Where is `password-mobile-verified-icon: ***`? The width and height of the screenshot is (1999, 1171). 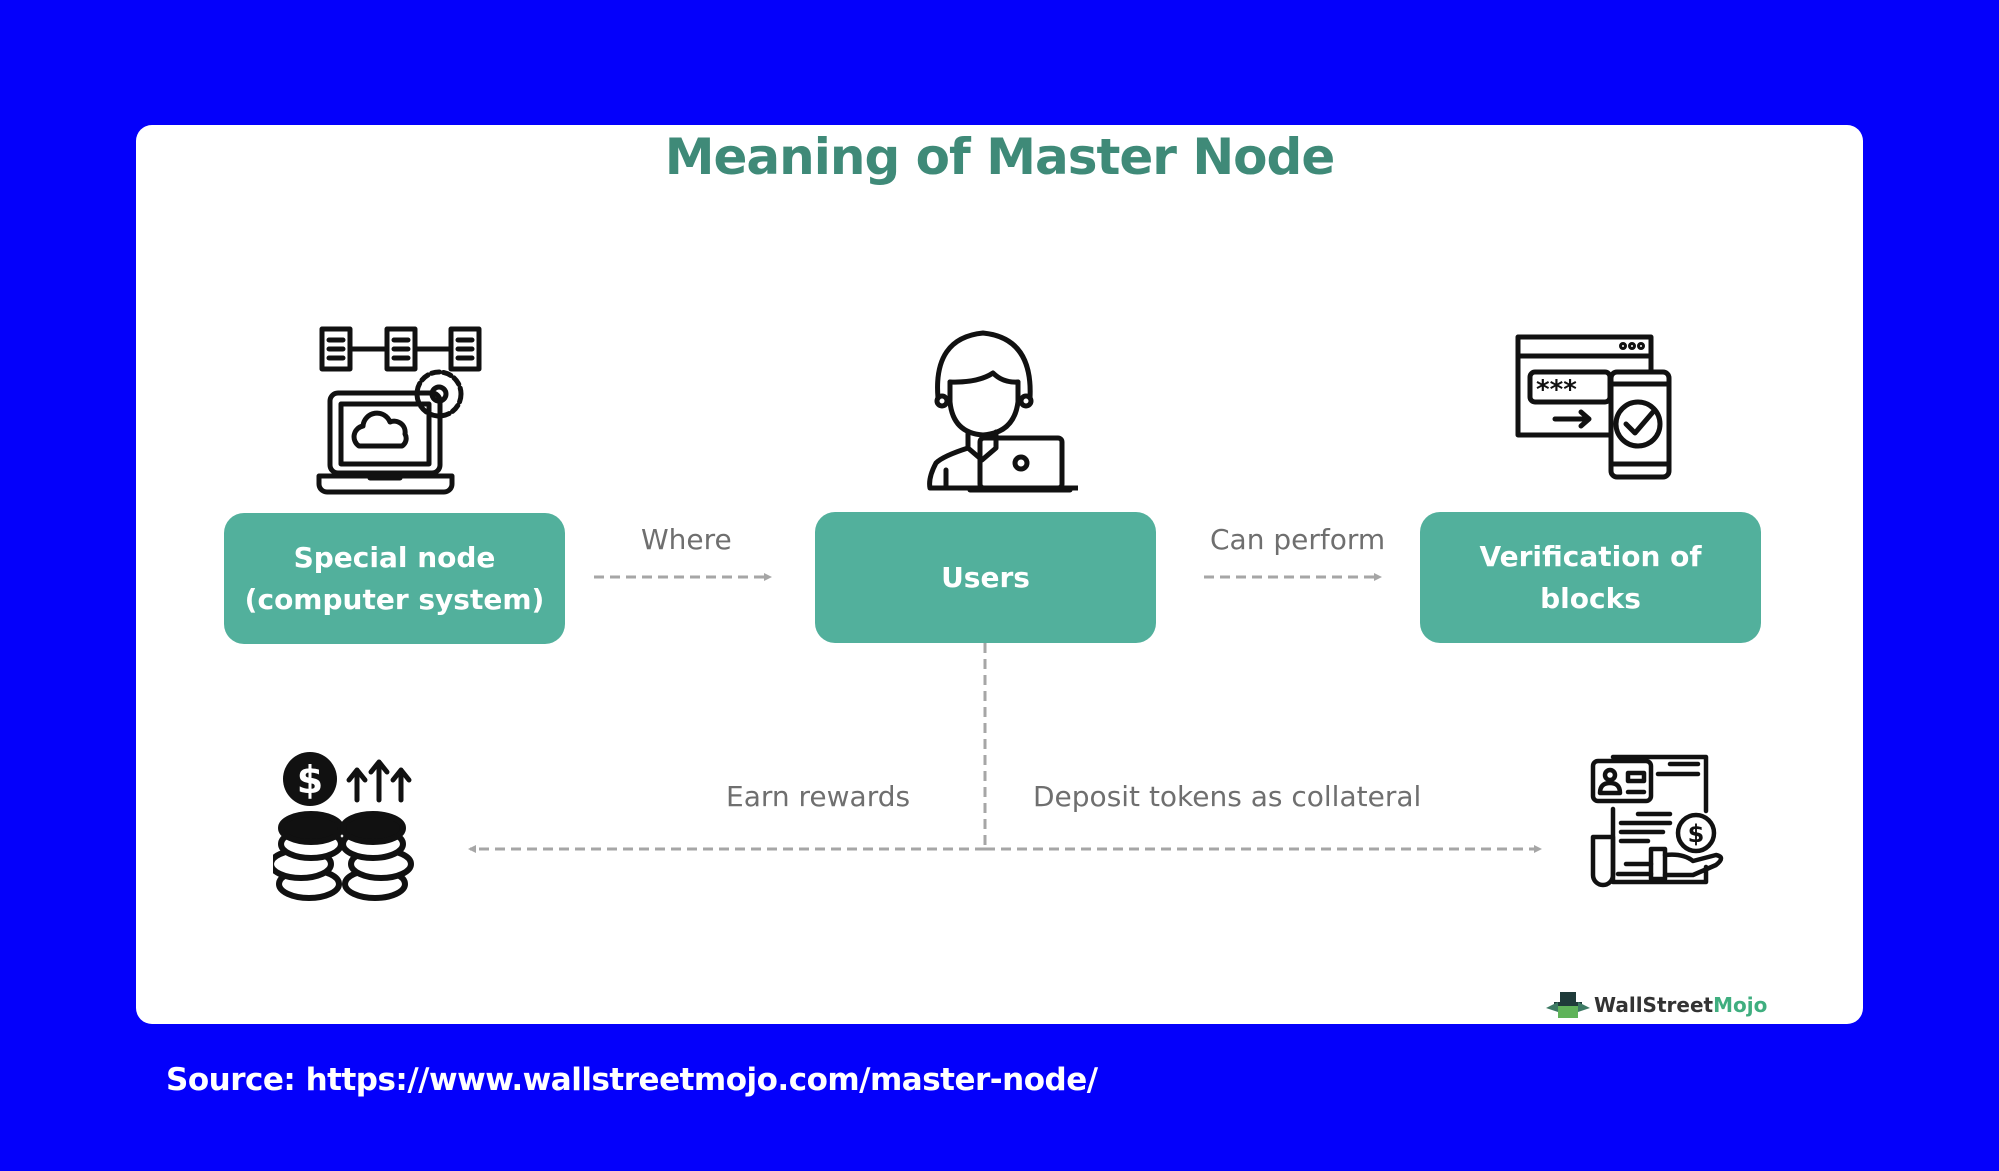
password-mobile-verified-icon: *** is located at coordinates (1593, 407).